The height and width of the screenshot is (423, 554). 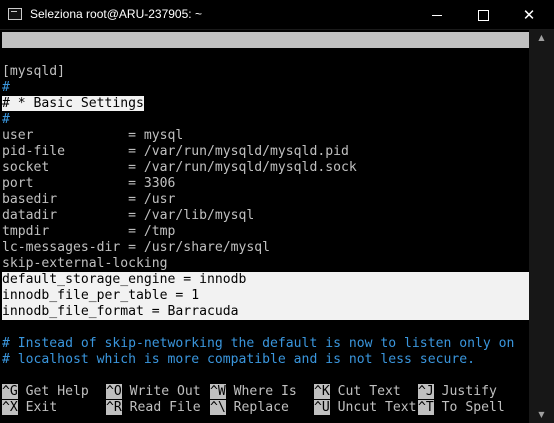 What do you see at coordinates (365, 391) in the screenshot?
I see `shortcut-label: Cut Text` at bounding box center [365, 391].